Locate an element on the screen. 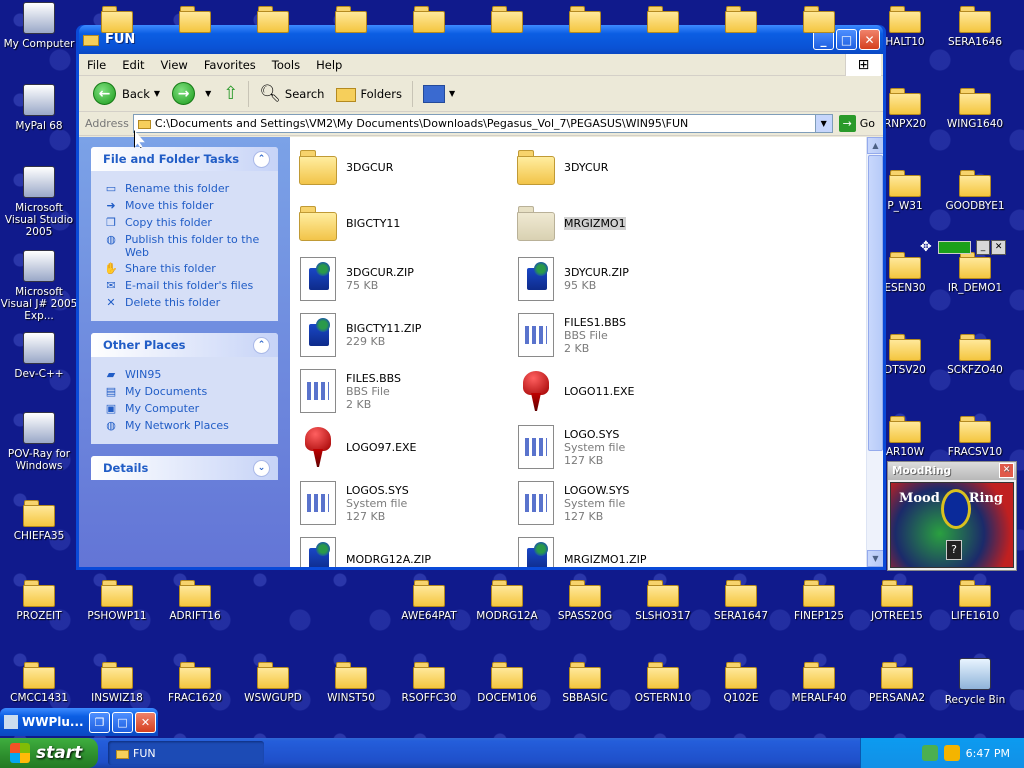  desktop-icon: SERA1647 is located at coordinates (741, 599).